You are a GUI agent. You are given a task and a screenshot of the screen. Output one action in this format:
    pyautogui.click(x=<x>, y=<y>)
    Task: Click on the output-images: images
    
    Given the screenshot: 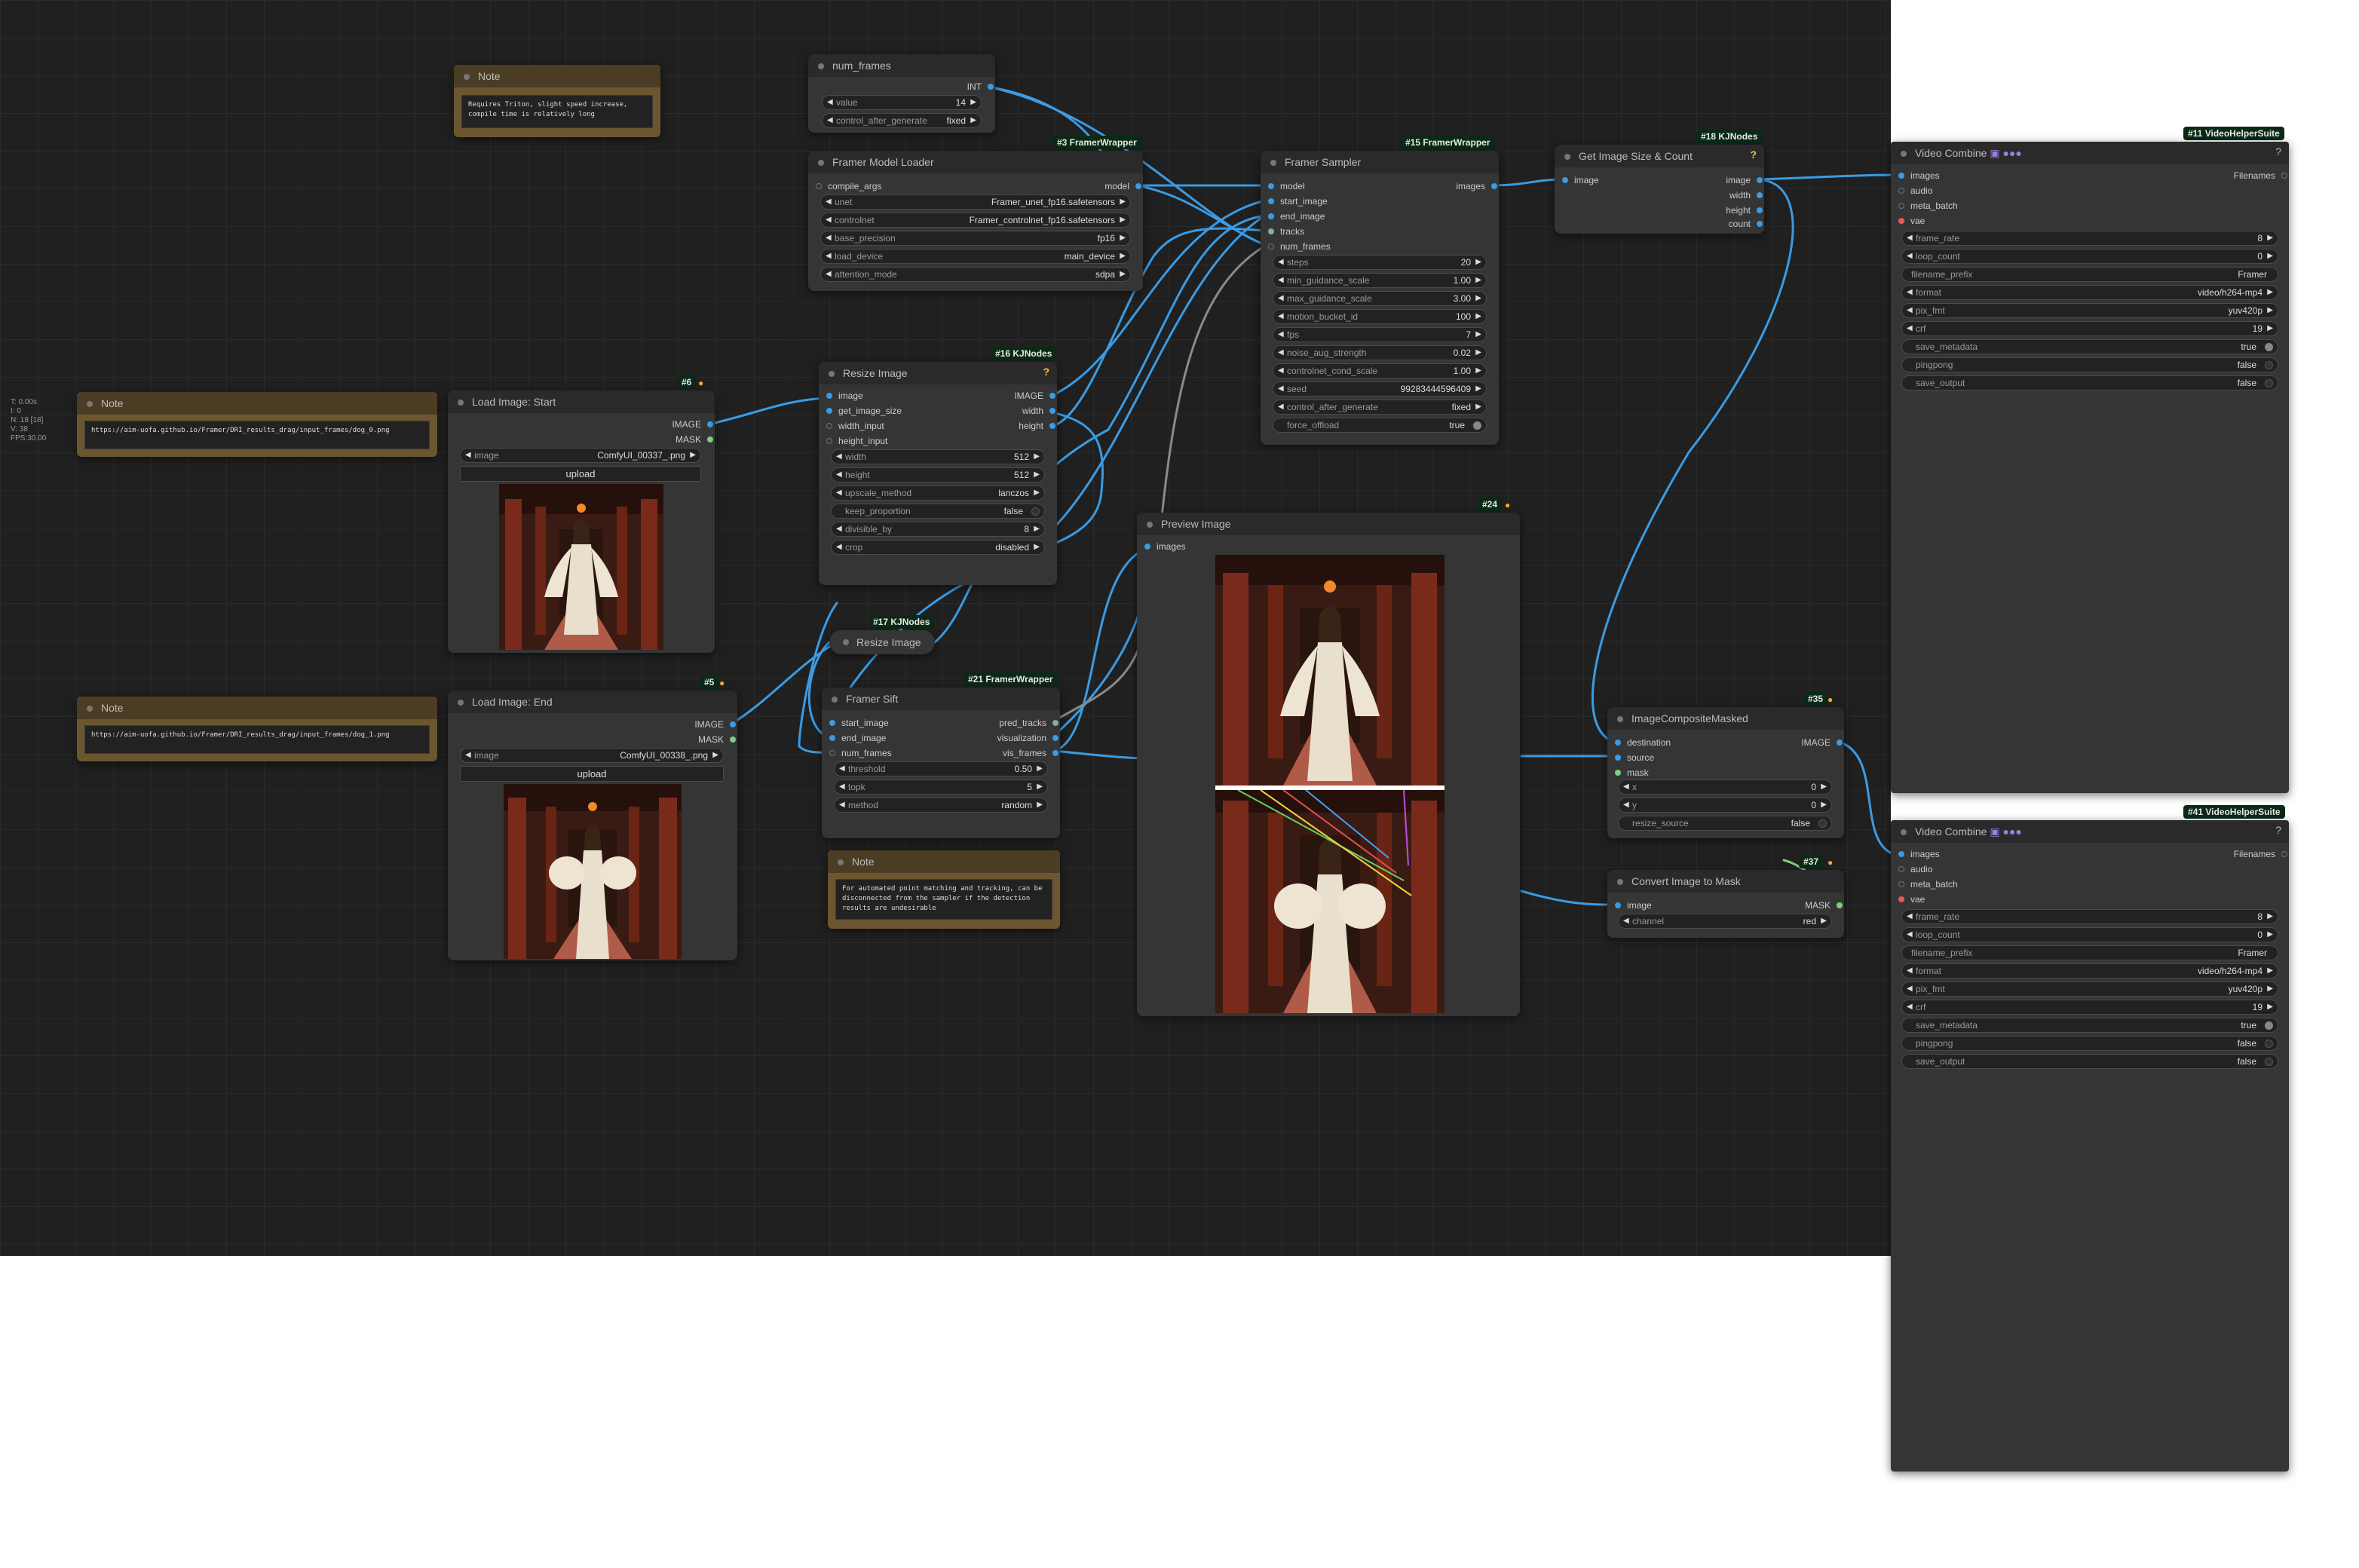 What is the action you would take?
    pyautogui.click(x=1477, y=186)
    